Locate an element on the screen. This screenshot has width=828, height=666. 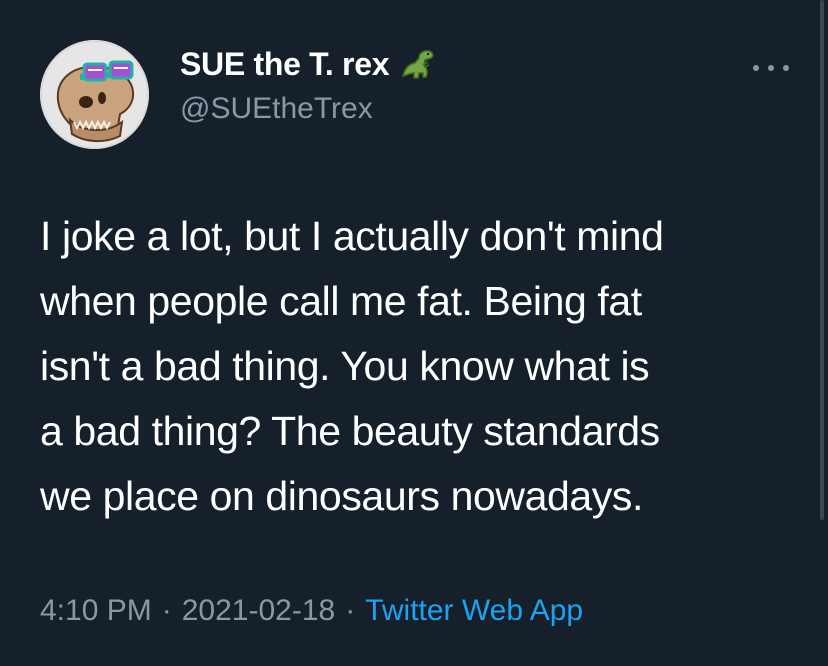
tweet-metadata: 4:10 PM · 2021-02-18 · Twitter Web App is located at coordinates (311, 611).